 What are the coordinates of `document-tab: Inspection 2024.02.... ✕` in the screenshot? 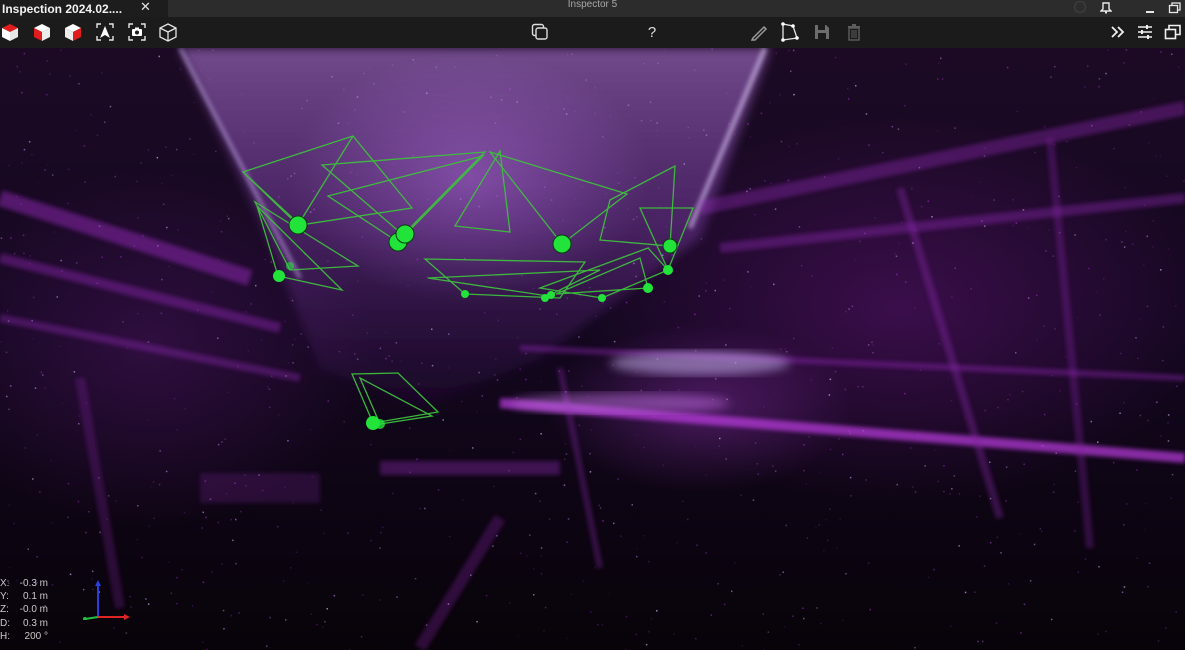 It's located at (84, 8).